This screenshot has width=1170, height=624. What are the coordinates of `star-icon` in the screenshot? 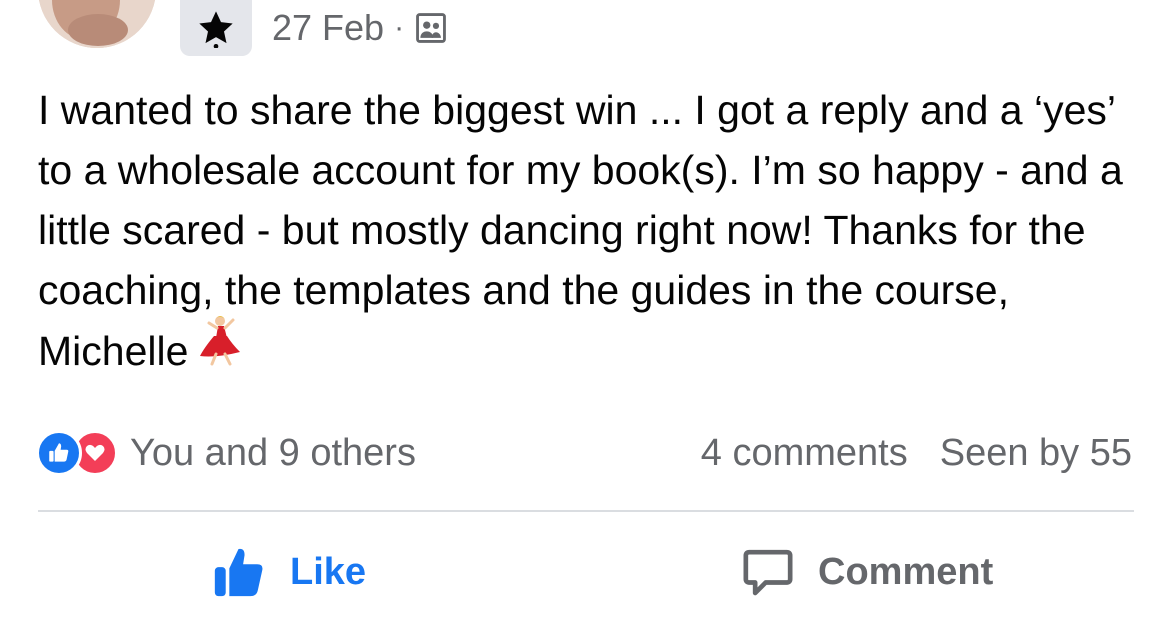 It's located at (216, 29).